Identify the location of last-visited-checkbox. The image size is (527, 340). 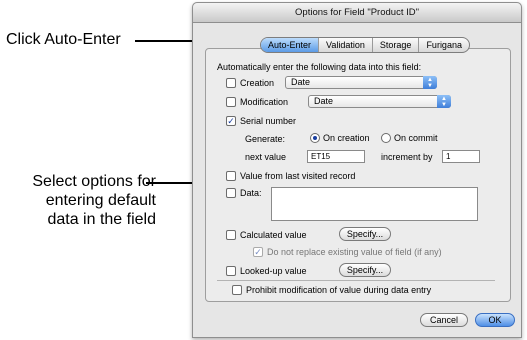
(231, 176).